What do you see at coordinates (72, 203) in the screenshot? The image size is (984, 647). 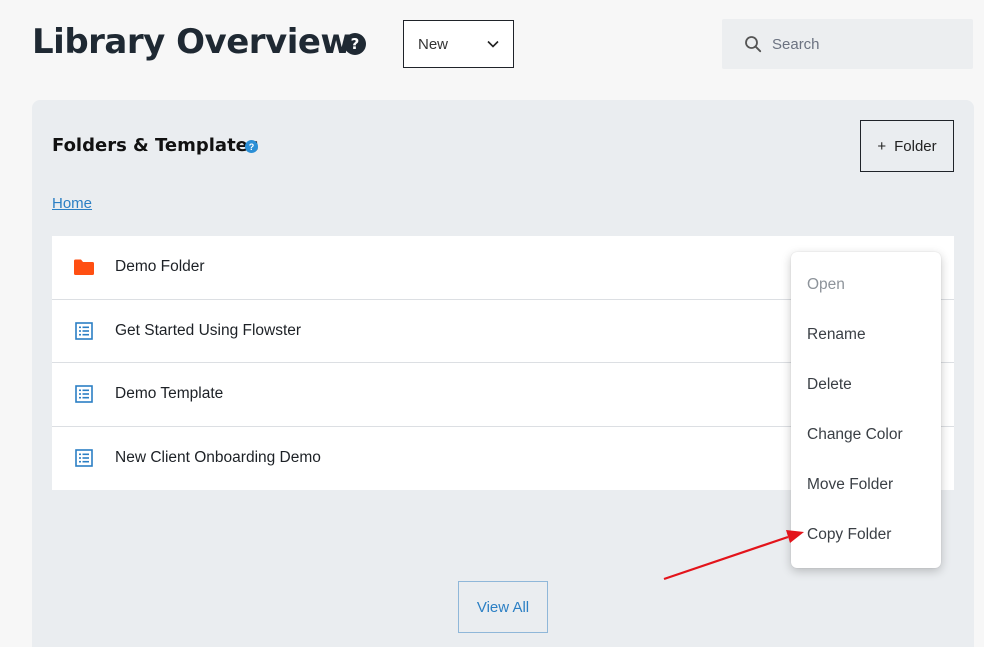 I see `breadcrumb-home: Home` at bounding box center [72, 203].